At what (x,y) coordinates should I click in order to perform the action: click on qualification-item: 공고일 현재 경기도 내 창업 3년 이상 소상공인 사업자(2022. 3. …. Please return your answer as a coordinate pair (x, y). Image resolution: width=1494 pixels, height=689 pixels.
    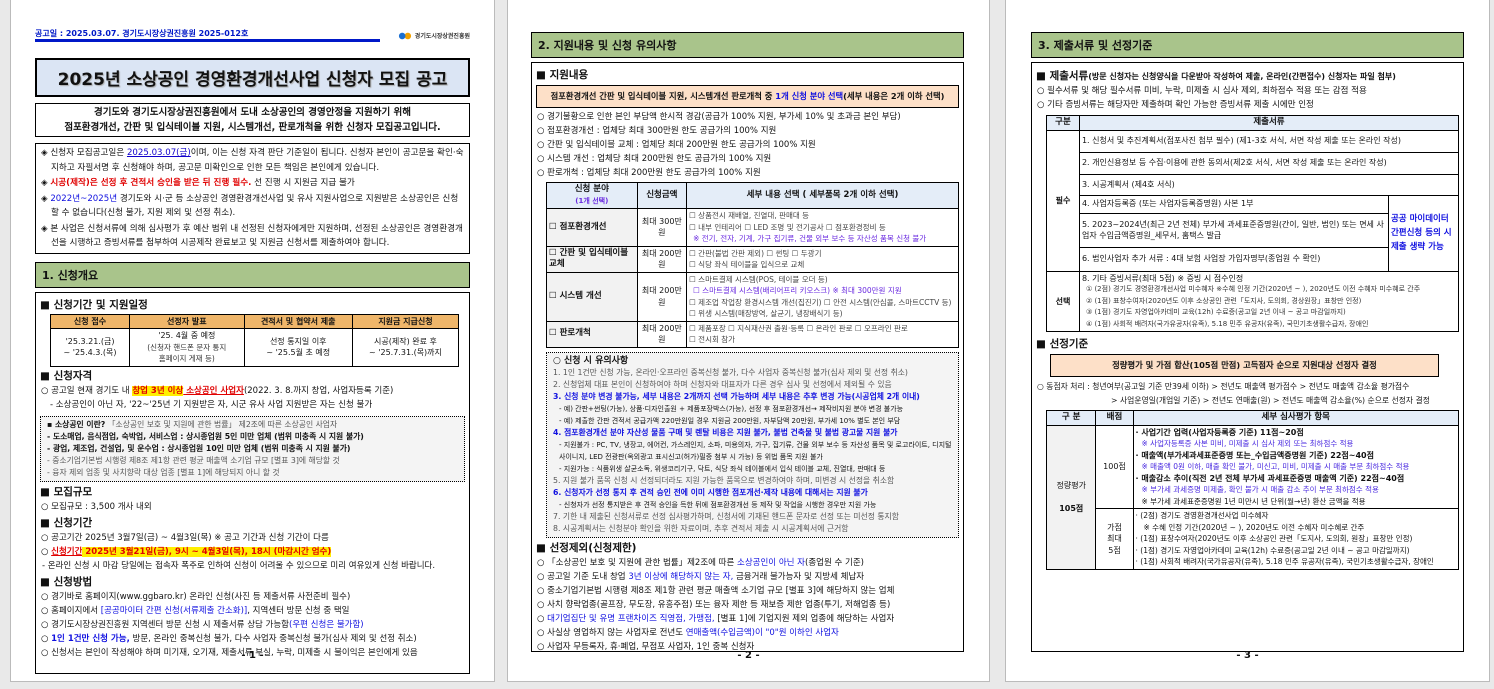
    Looking at the image, I should click on (252, 391).